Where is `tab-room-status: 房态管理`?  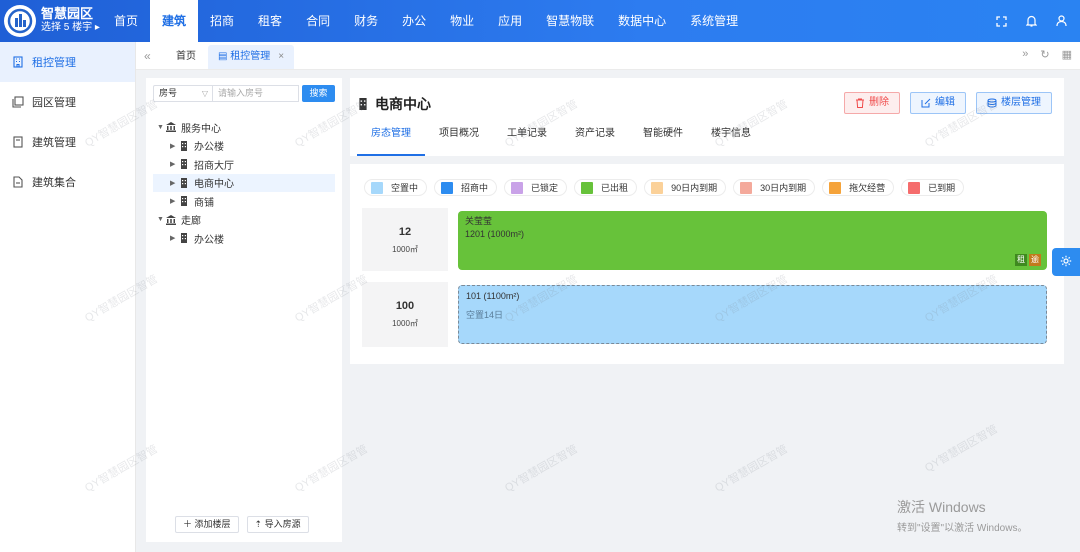 tab-room-status: 房态管理 is located at coordinates (391, 140).